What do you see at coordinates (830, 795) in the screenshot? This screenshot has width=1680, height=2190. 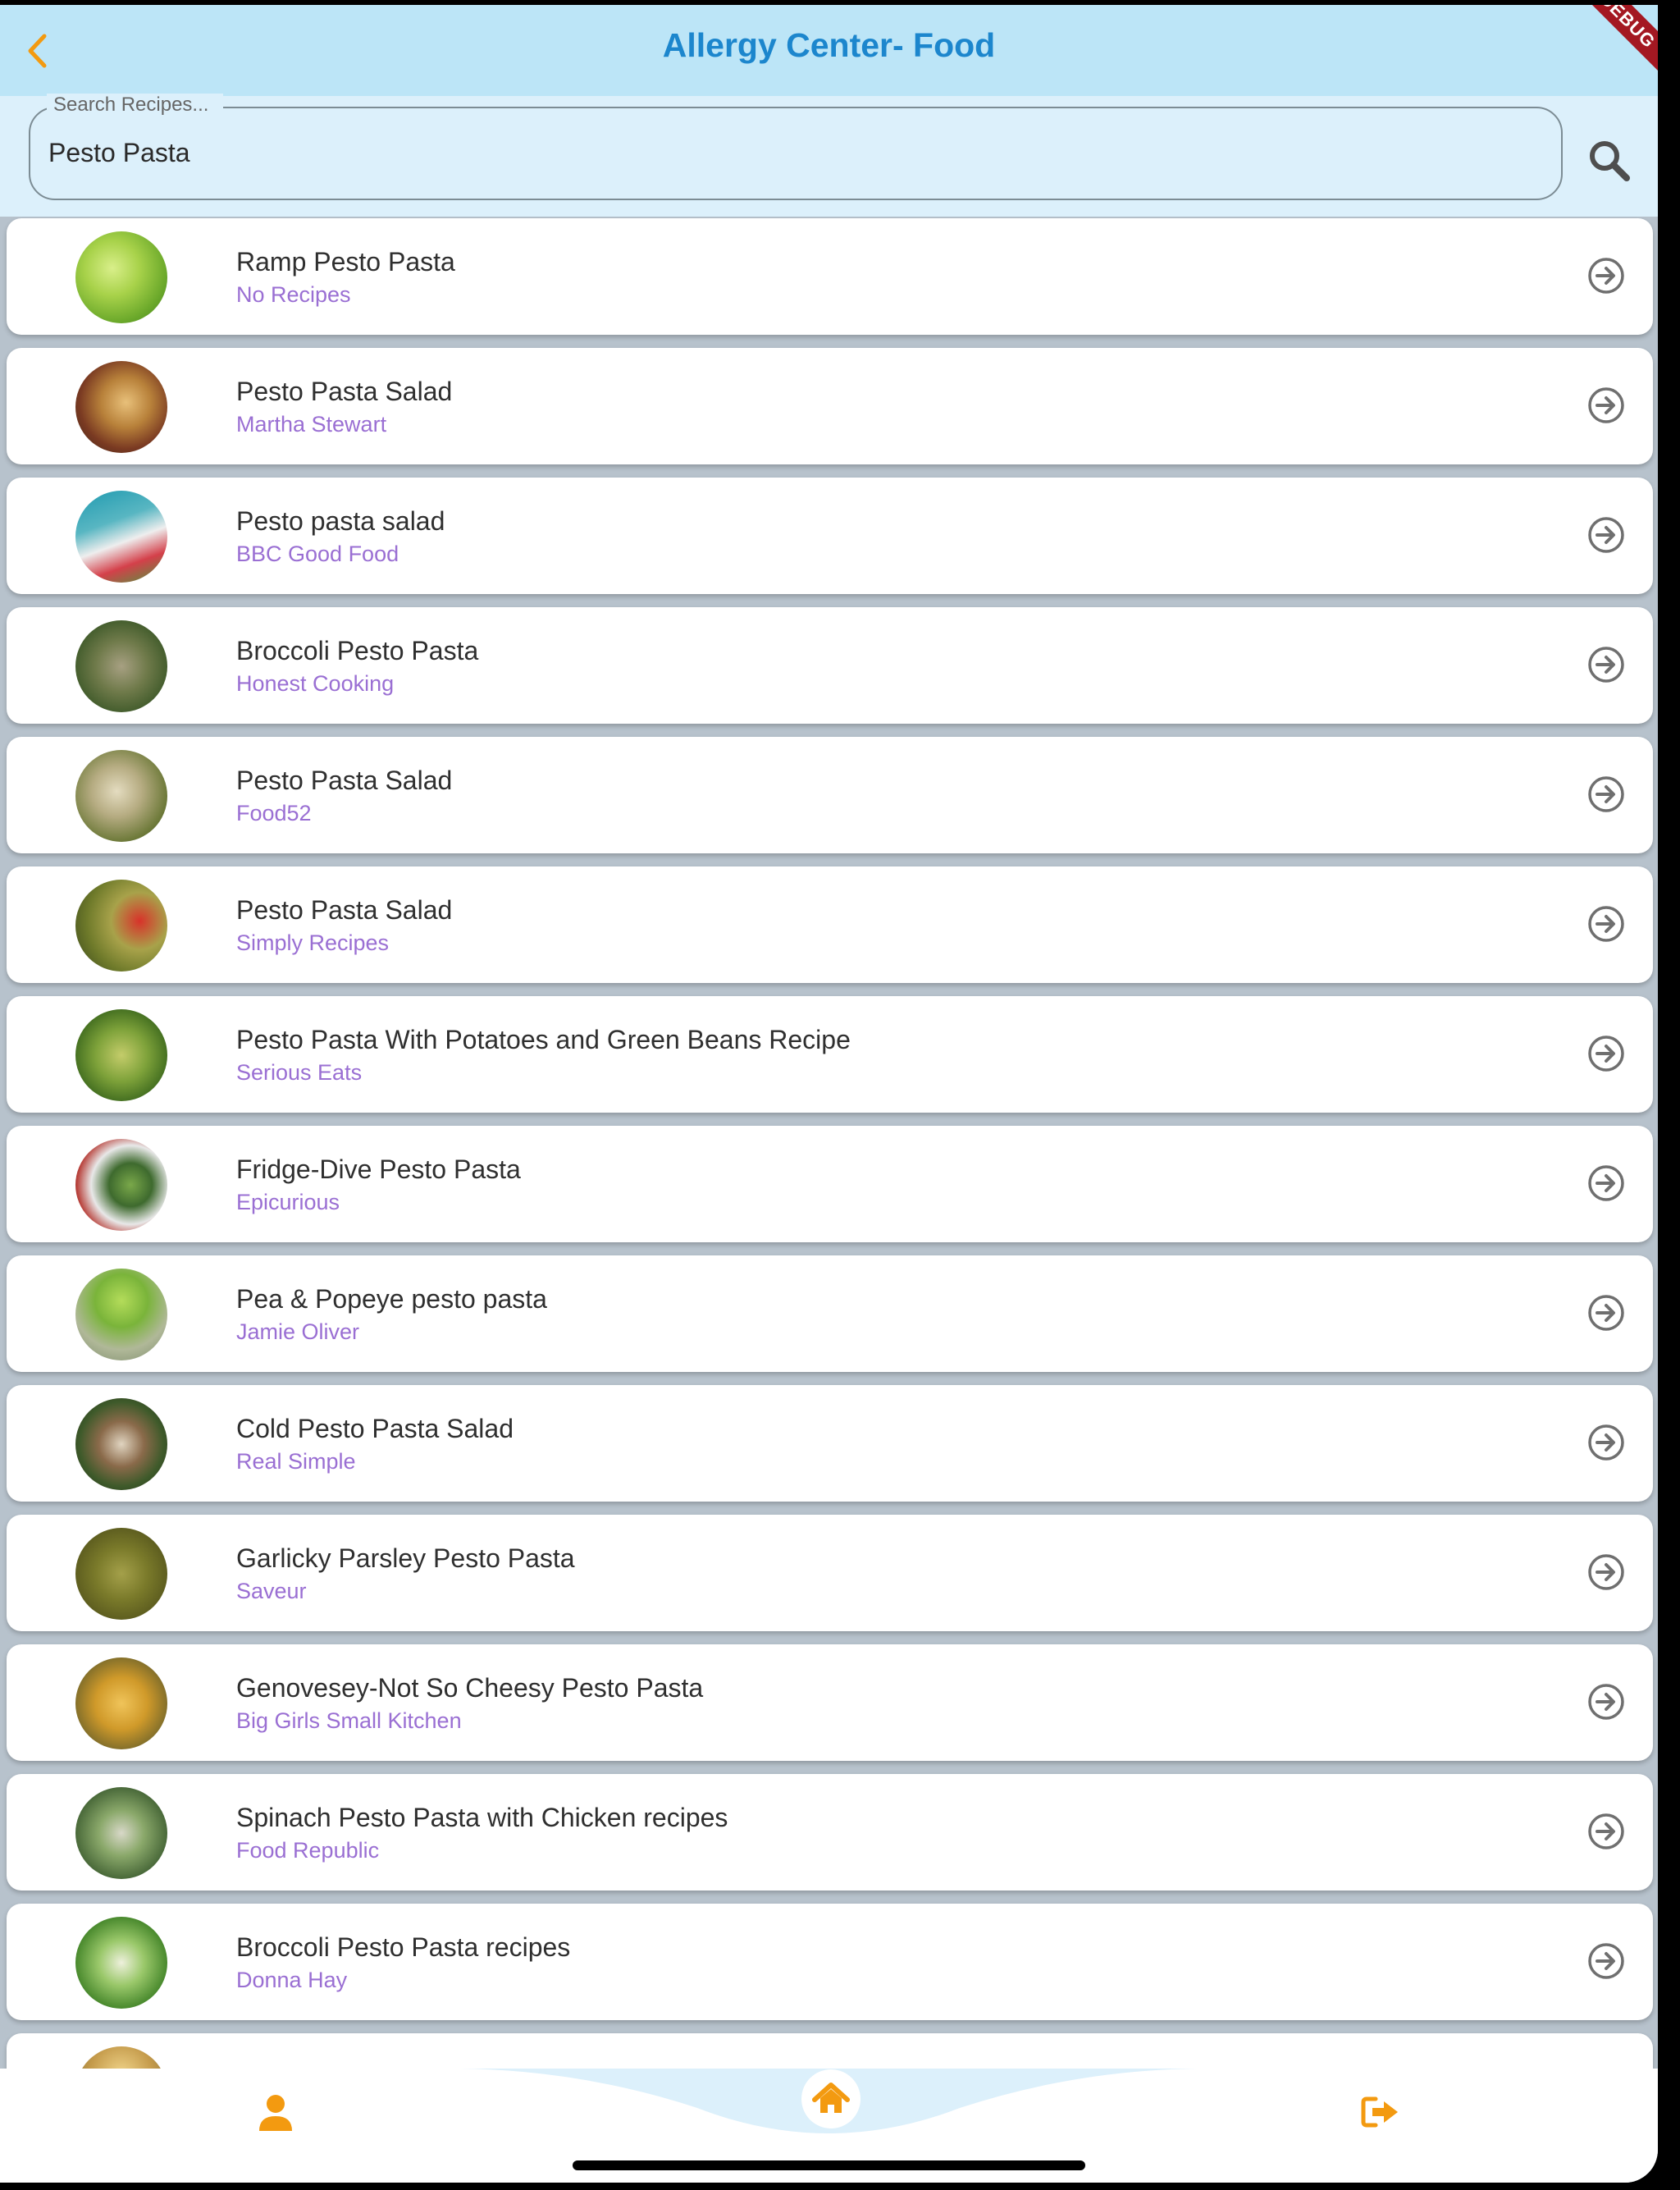 I see `recipe-card: Pesto Pasta Salad Food52` at bounding box center [830, 795].